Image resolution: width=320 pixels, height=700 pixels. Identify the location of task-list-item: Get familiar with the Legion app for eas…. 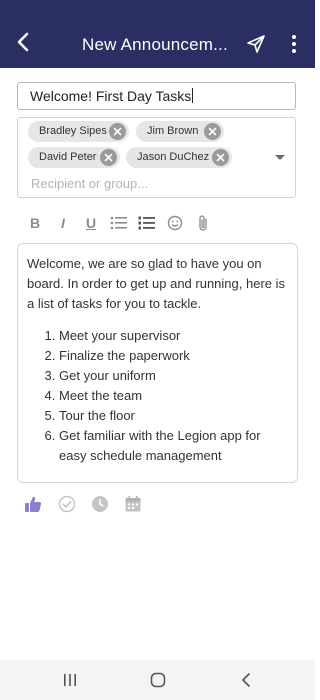
(173, 446).